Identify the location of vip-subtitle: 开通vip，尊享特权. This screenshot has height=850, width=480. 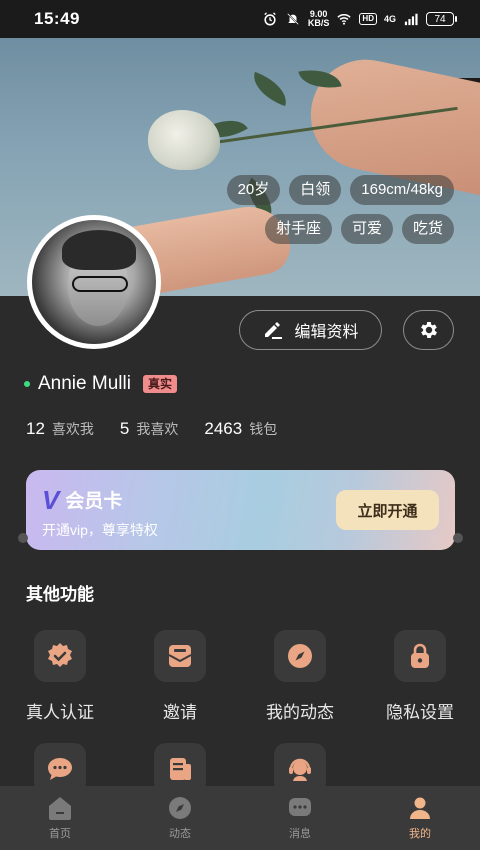
(100, 530).